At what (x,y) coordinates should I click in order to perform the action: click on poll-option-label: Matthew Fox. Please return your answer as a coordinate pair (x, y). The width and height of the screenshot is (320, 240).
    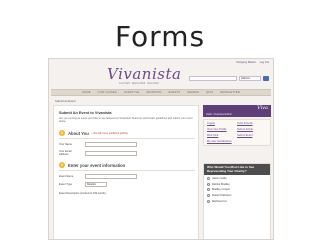
    Looking at the image, I should click on (219, 201).